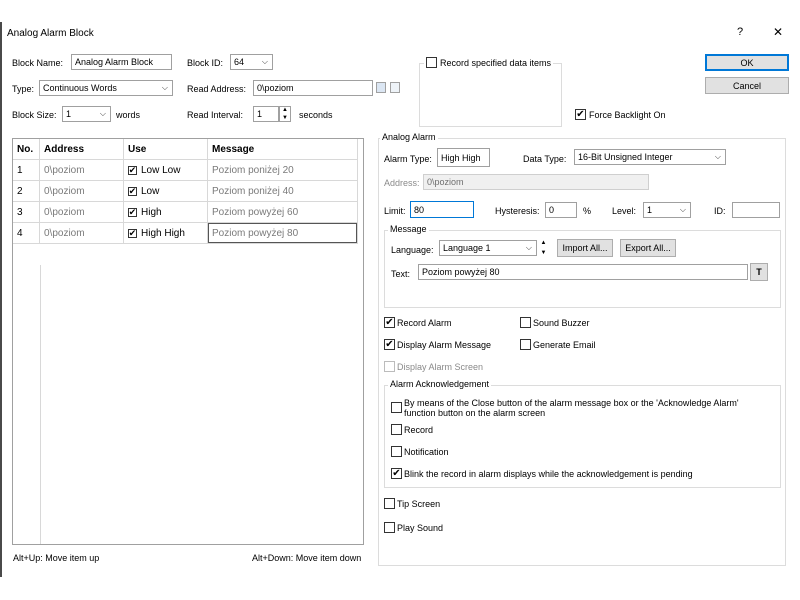 The image size is (800, 600). Describe the element at coordinates (381, 87) in the screenshot. I see `address-picker-icon` at that location.